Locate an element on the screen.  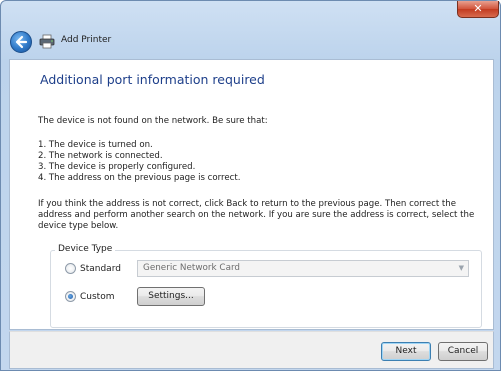
cancel-button: Cancel is located at coordinates (463, 351).